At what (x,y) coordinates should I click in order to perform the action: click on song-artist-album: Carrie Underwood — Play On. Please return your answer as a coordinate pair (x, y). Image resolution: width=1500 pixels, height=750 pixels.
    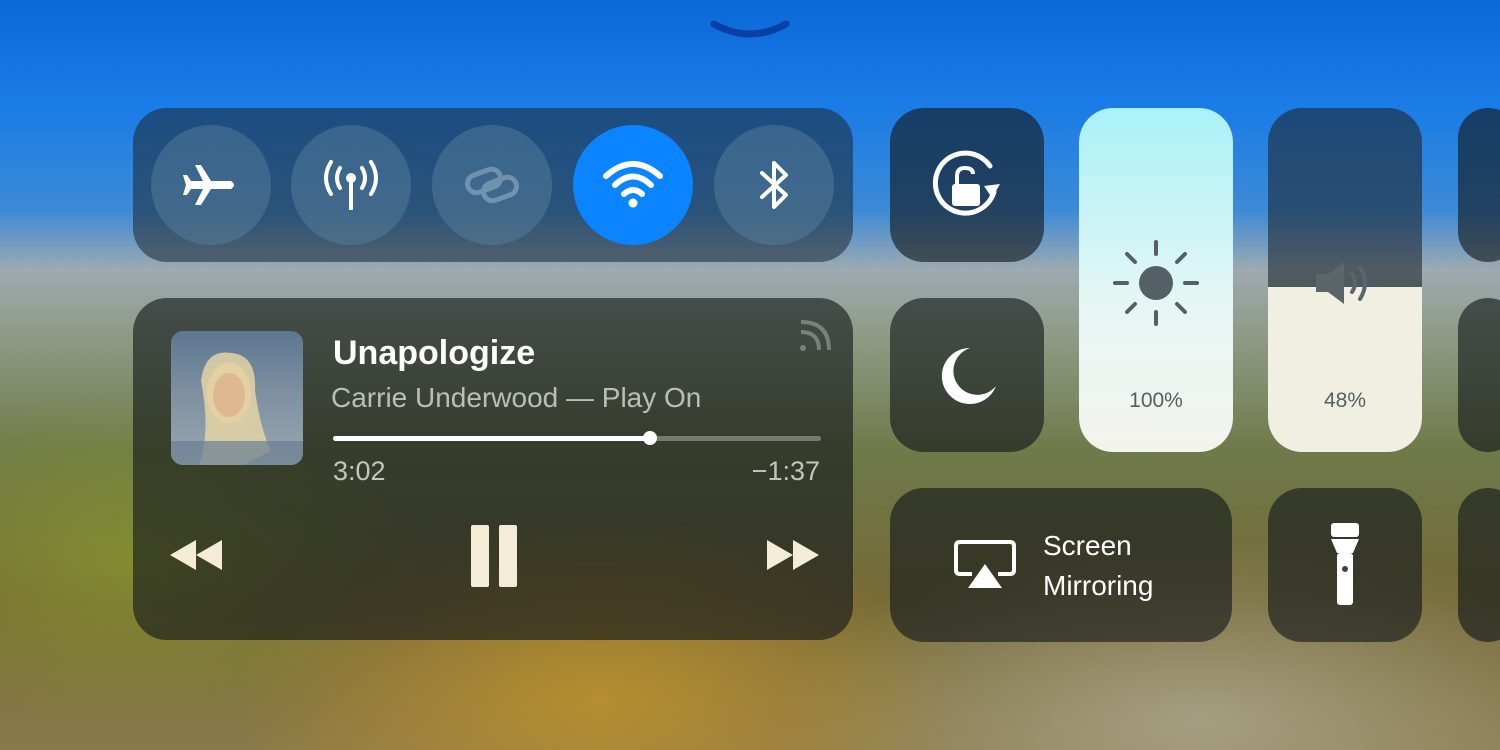
    Looking at the image, I should click on (516, 397).